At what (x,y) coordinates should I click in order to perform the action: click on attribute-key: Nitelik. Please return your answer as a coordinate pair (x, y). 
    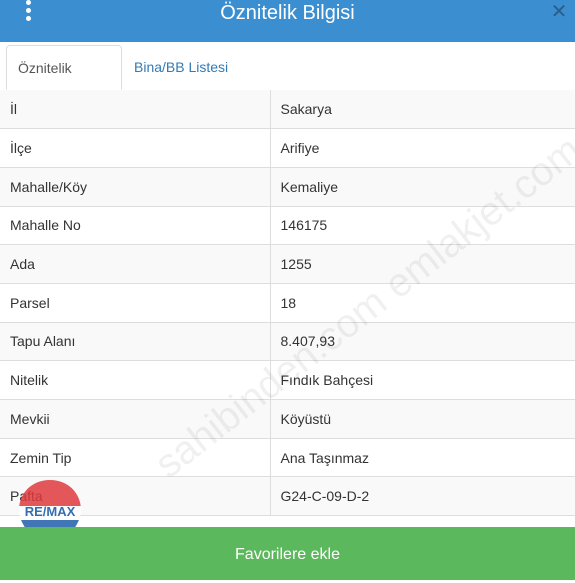
    Looking at the image, I should click on (135, 380).